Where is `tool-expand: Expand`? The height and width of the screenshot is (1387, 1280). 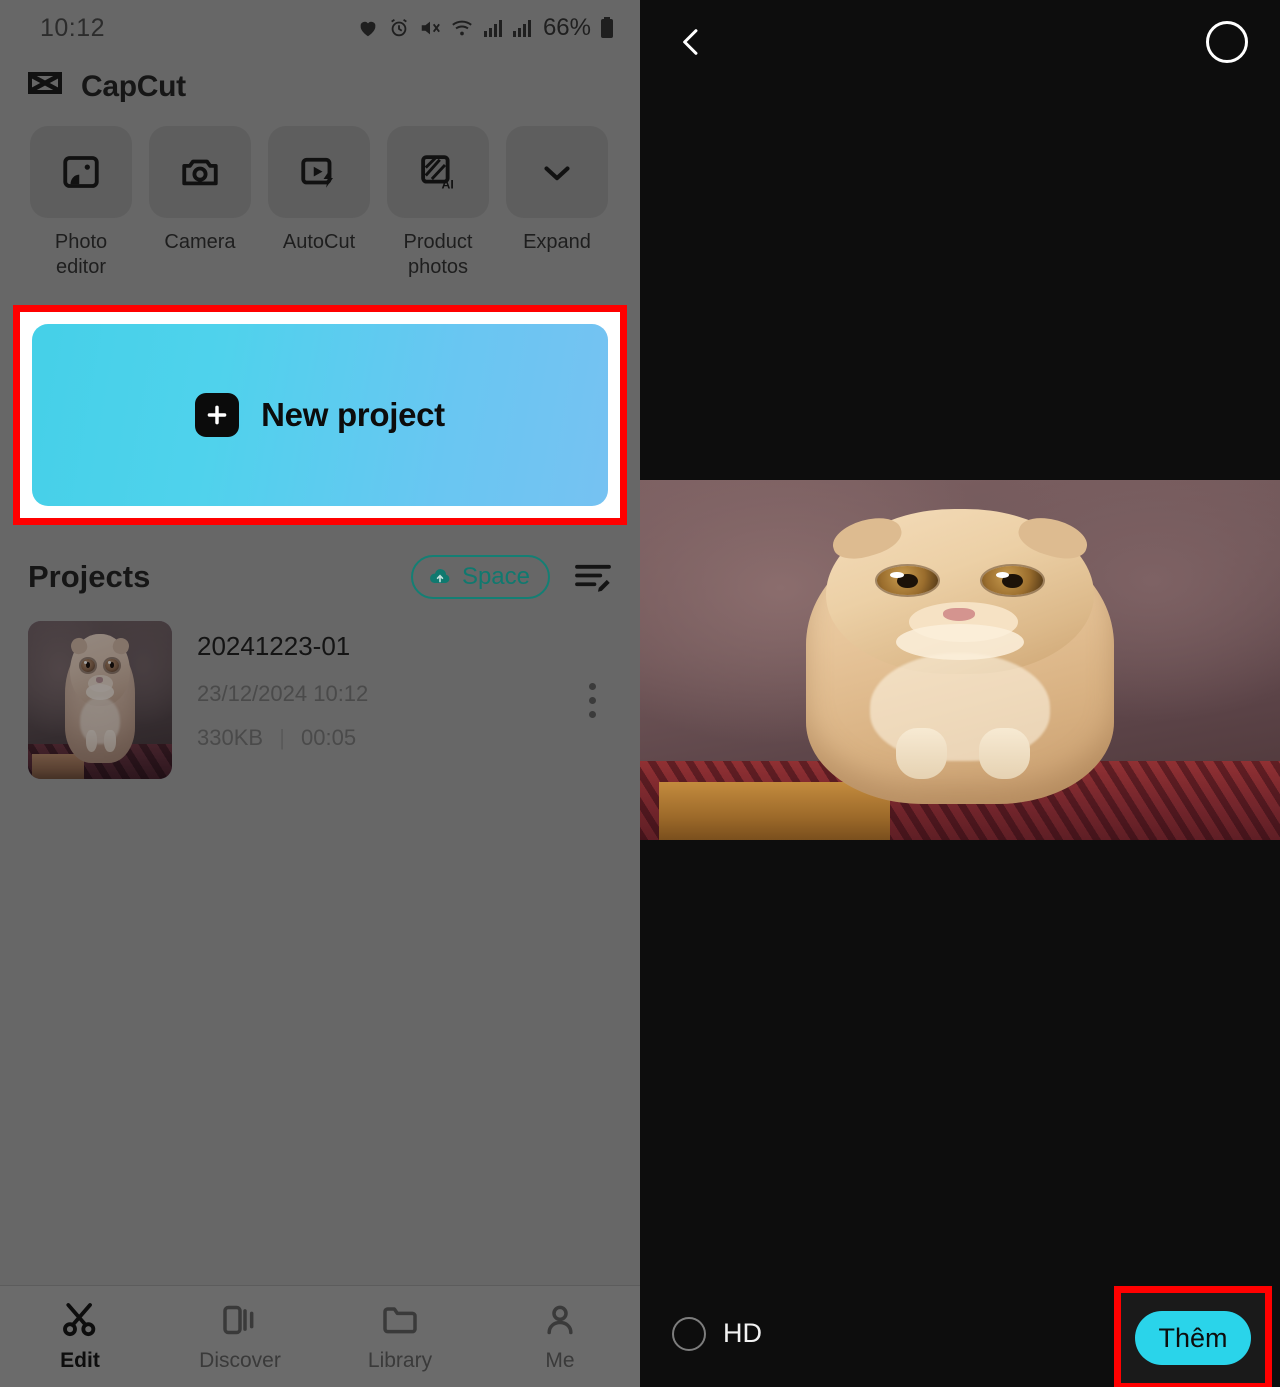 tool-expand: Expand is located at coordinates (557, 203).